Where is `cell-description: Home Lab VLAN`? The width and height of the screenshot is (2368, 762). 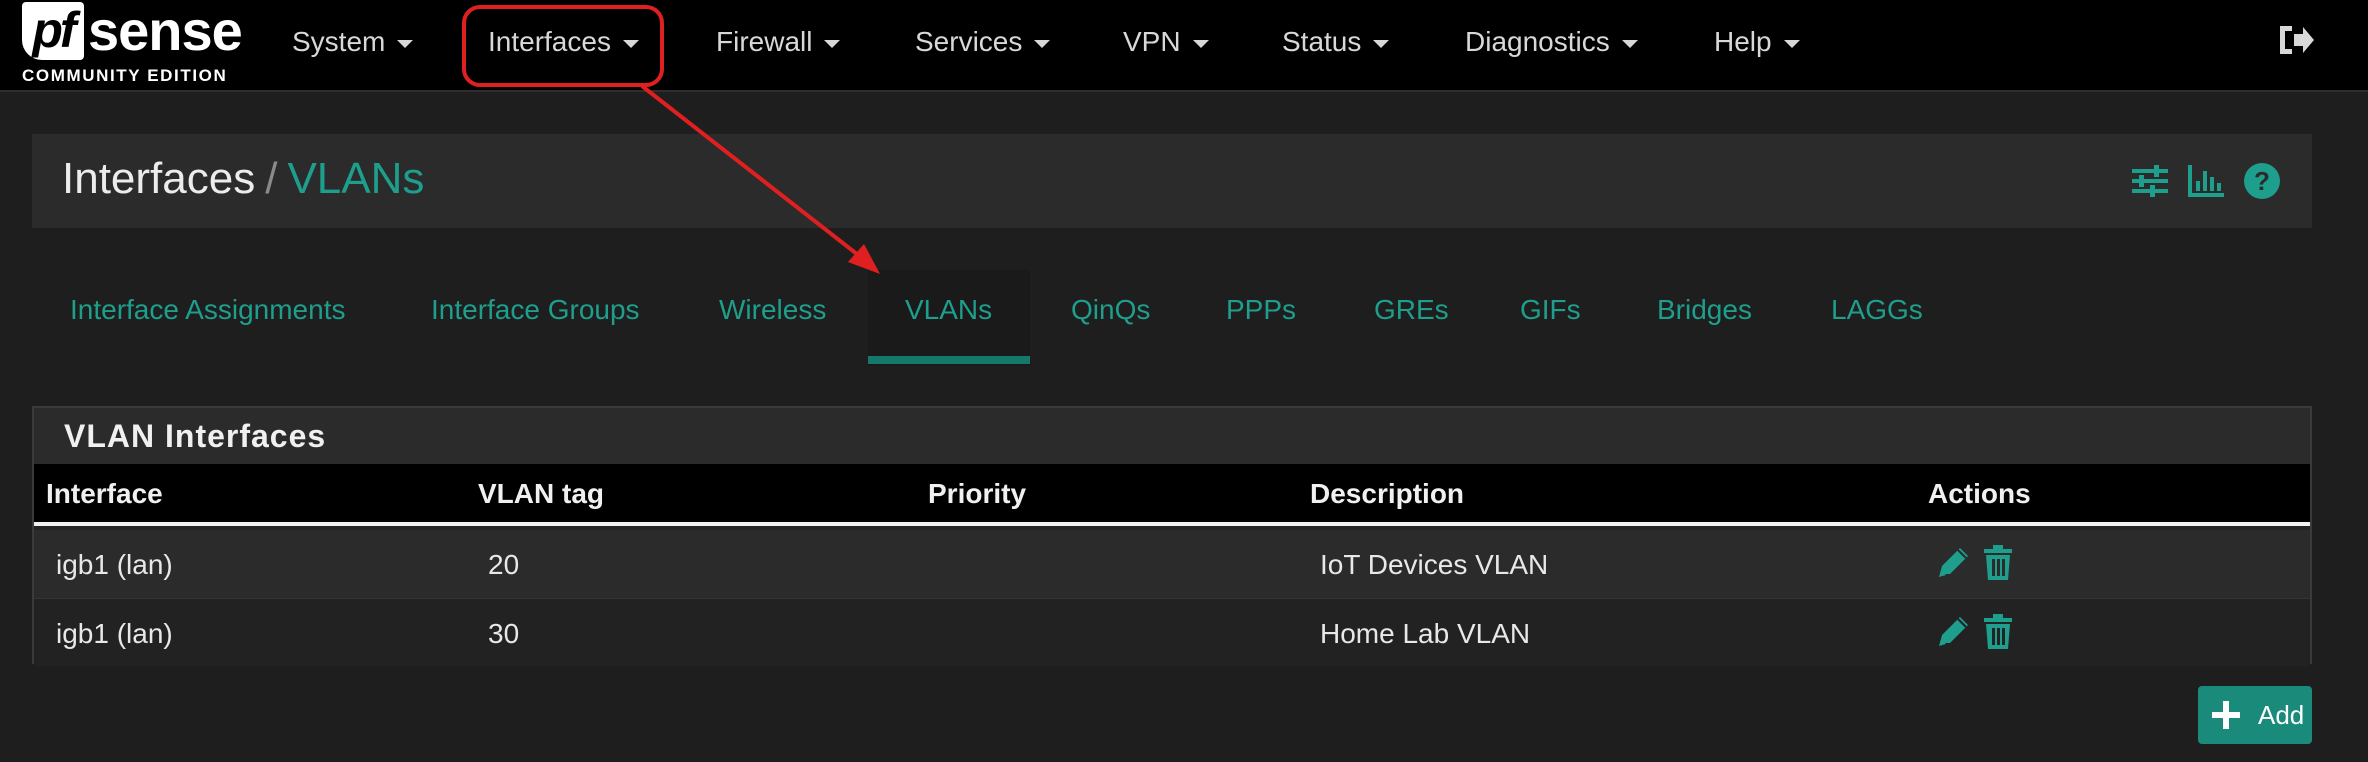 cell-description: Home Lab VLAN is located at coordinates (1425, 633).